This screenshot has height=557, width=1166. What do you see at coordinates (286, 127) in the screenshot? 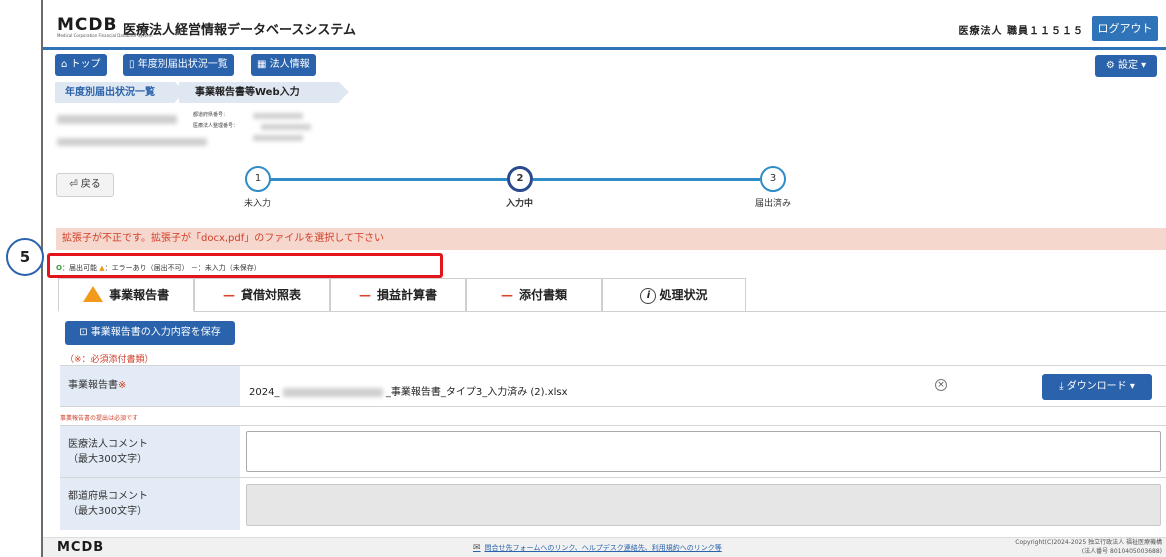
I see `corp-number-redacted` at bounding box center [286, 127].